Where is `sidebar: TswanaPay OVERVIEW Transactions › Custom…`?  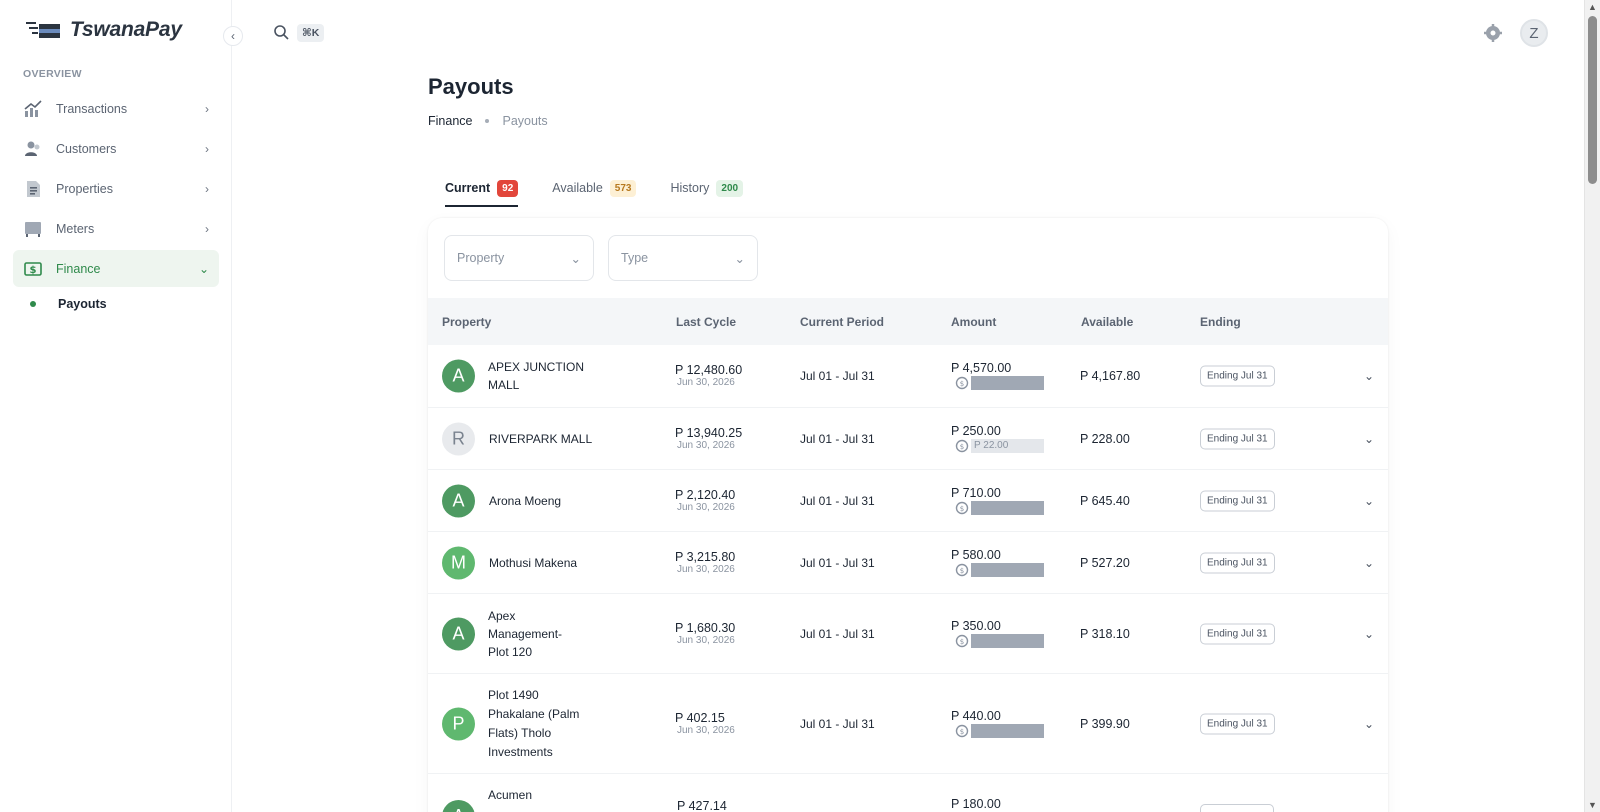 sidebar: TswanaPay OVERVIEW Transactions › Custom… is located at coordinates (116, 406).